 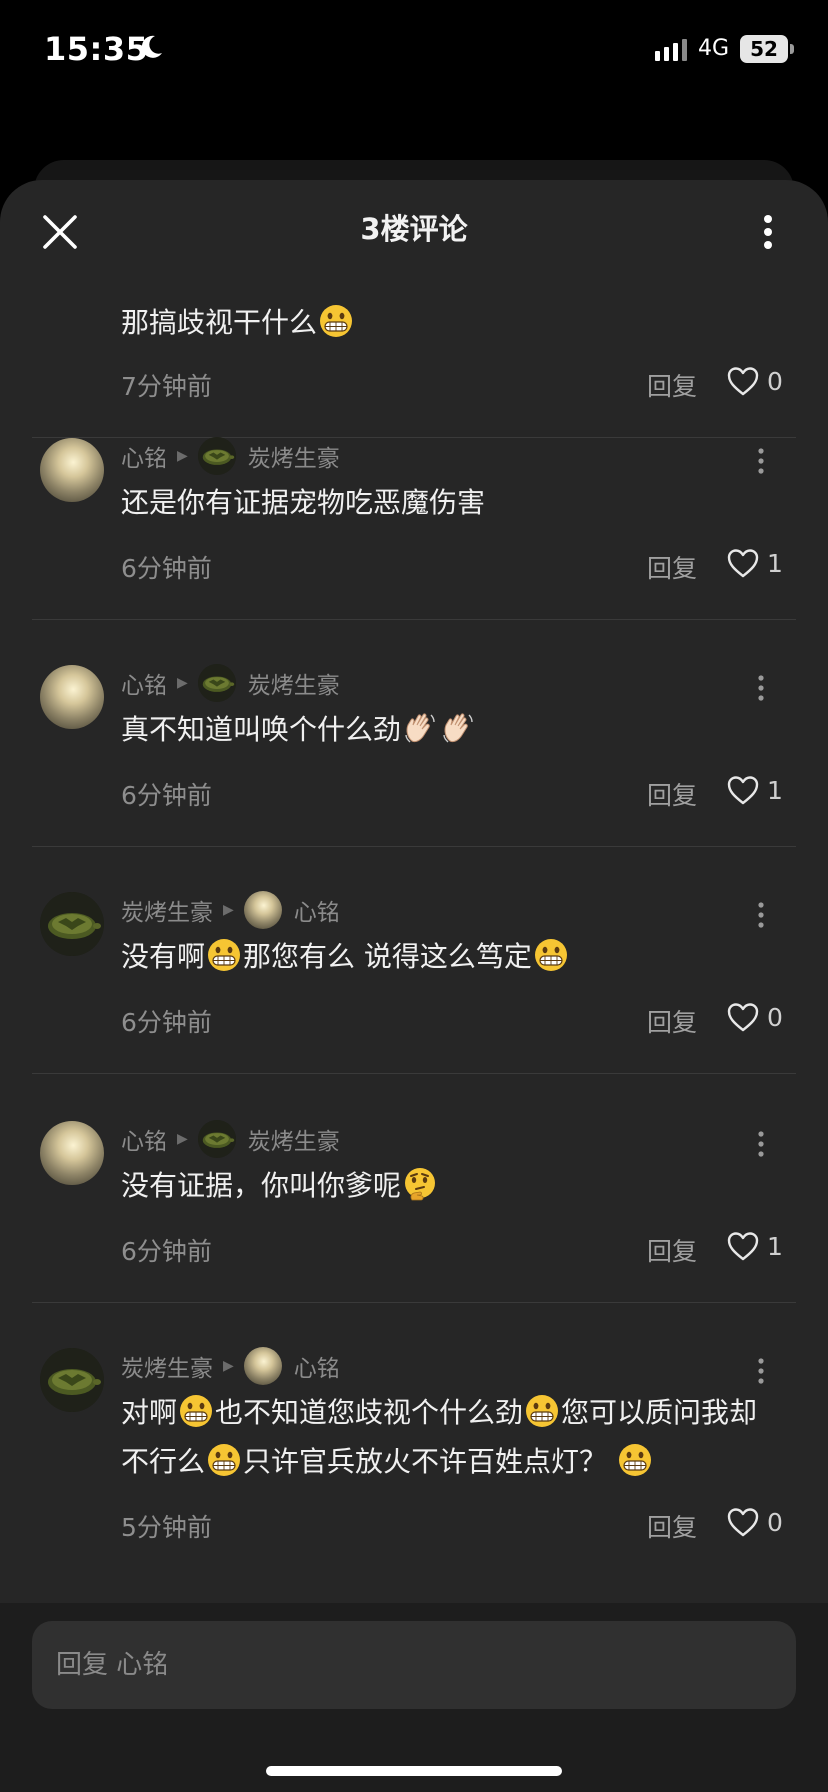 What do you see at coordinates (429, 1461) in the screenshot?
I see `comment-text-segment: 只许官兵放火不许百姓点灯？` at bounding box center [429, 1461].